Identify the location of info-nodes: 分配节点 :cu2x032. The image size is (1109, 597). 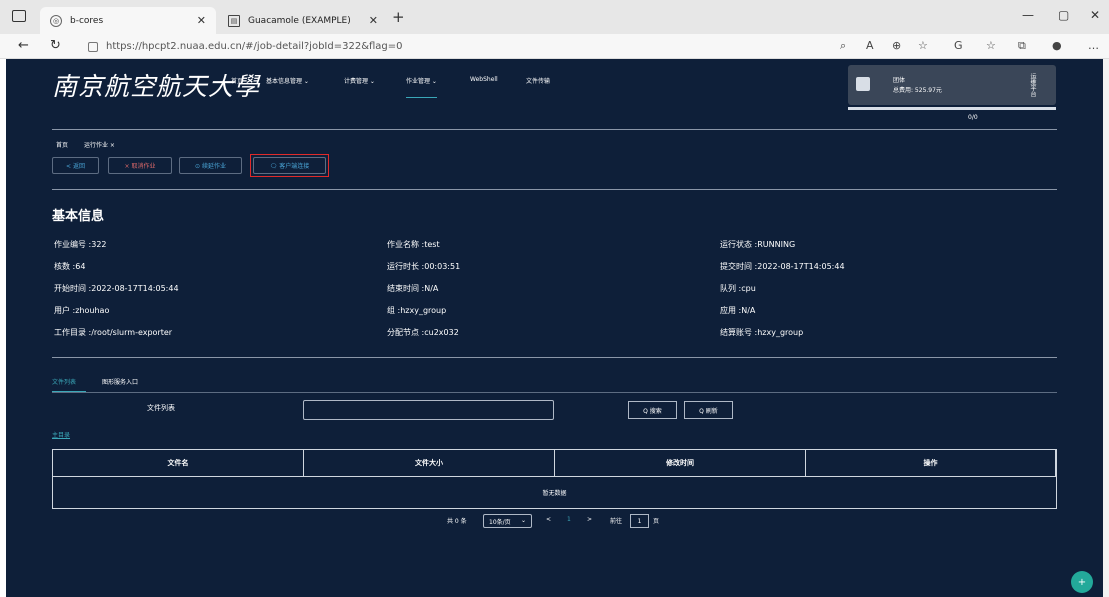
(423, 332).